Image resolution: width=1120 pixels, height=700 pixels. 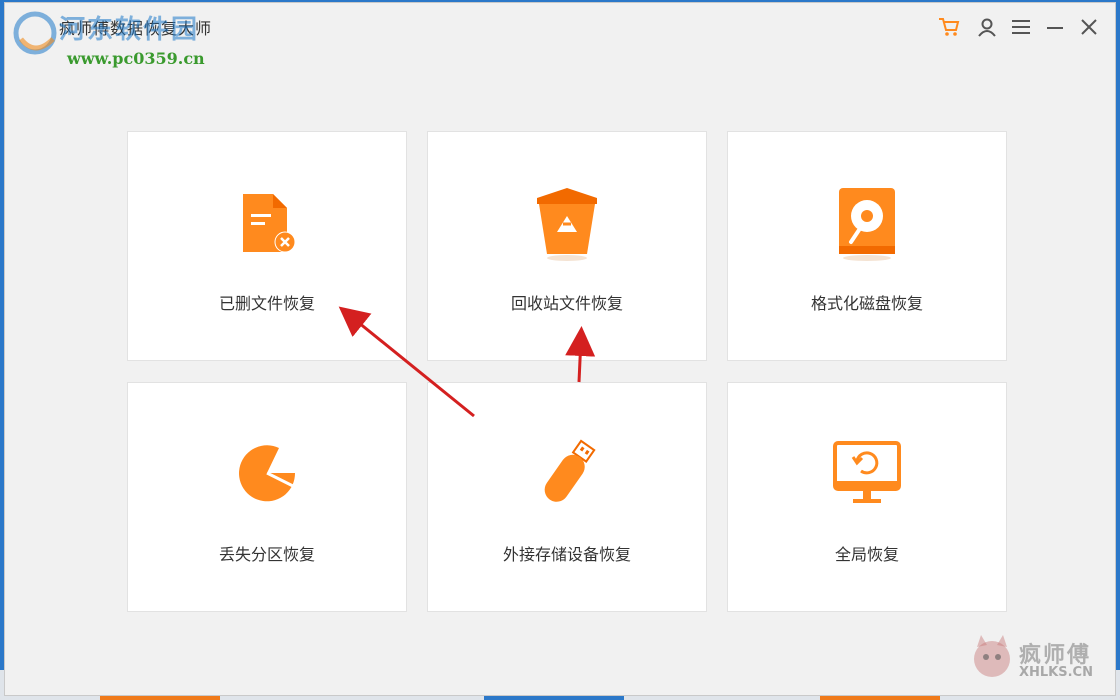 I want to click on card-global-recovery: 全局恢复, so click(x=867, y=497).